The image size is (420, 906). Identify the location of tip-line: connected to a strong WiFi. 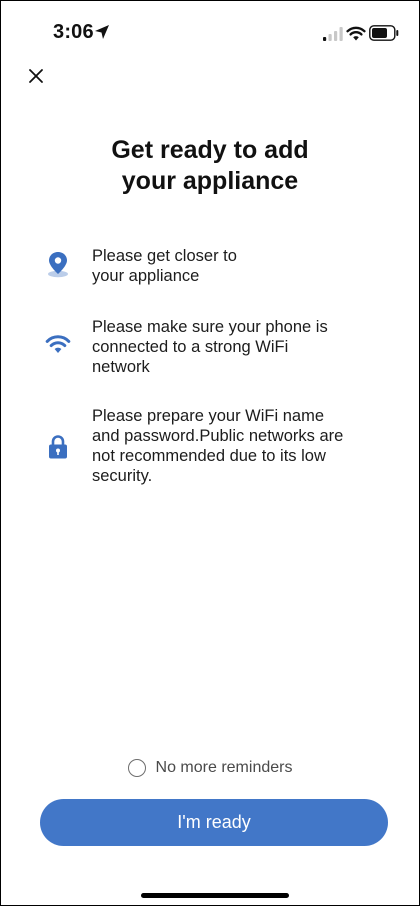
(190, 347).